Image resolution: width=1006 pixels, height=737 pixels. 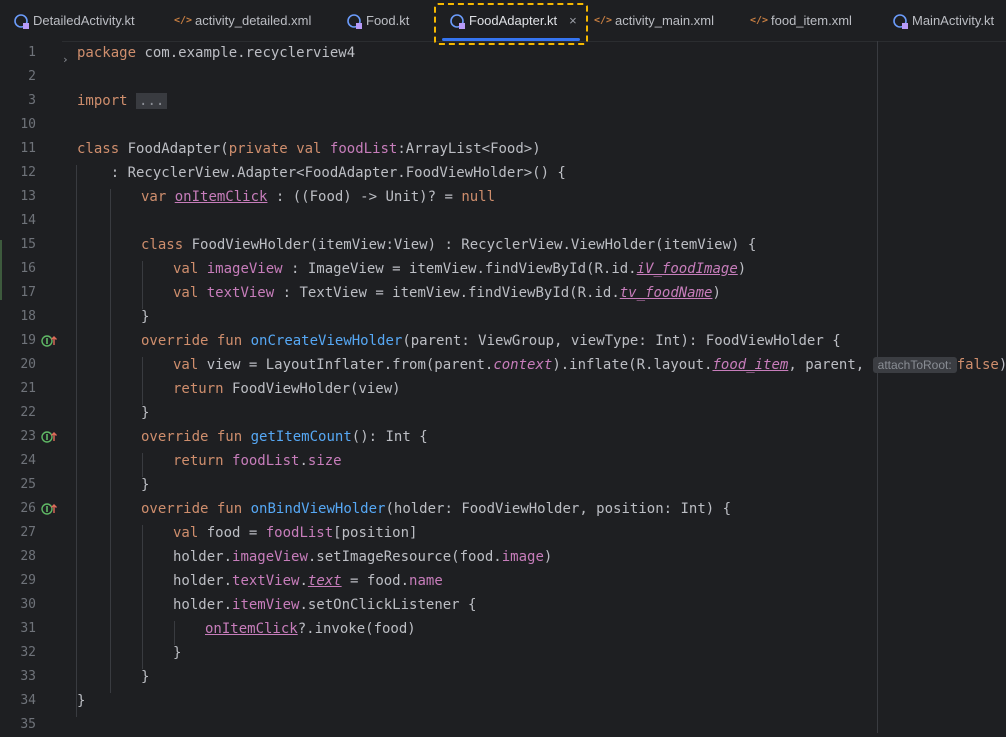 I want to click on close-tab-icon: ×, so click(x=573, y=20).